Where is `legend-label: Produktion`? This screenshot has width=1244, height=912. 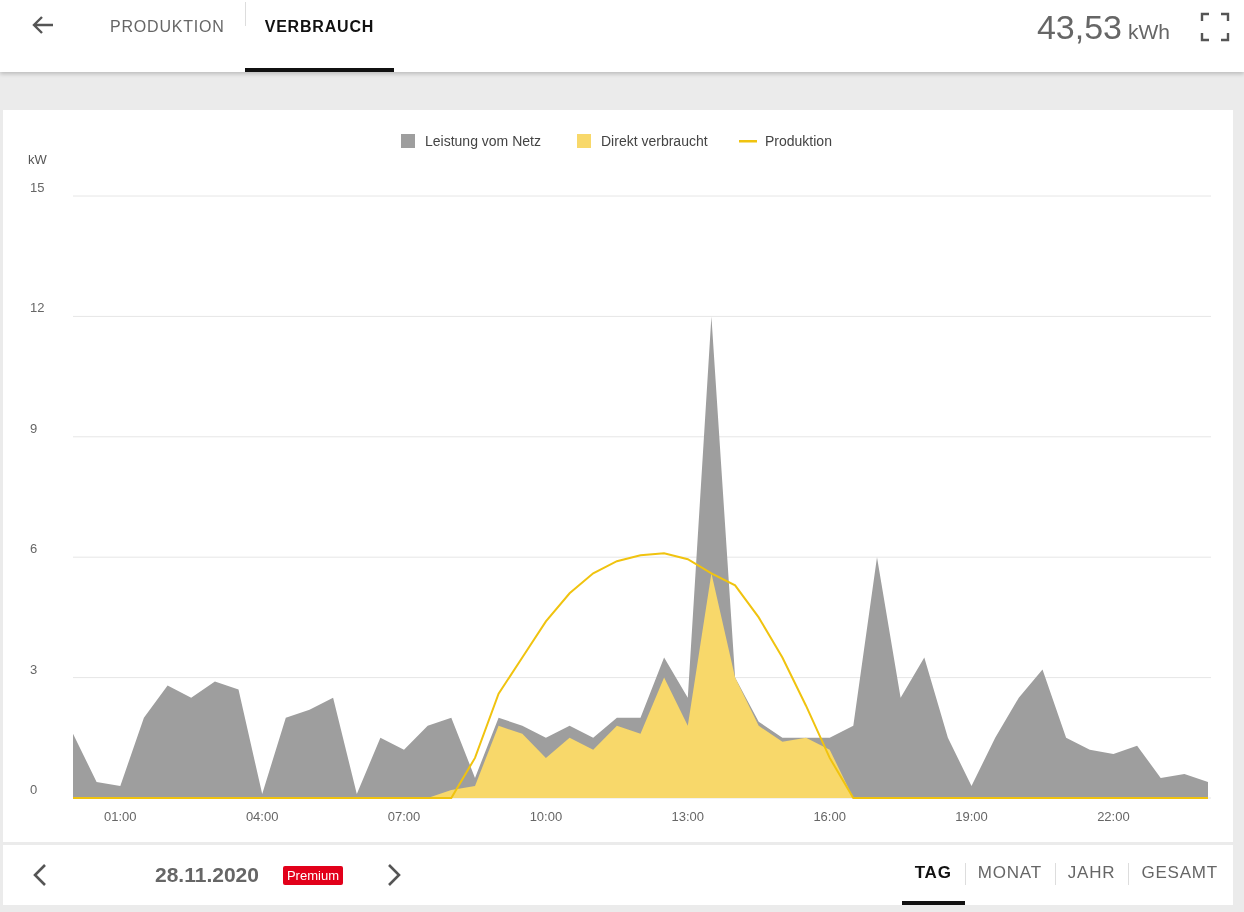
legend-label: Produktion is located at coordinates (798, 141).